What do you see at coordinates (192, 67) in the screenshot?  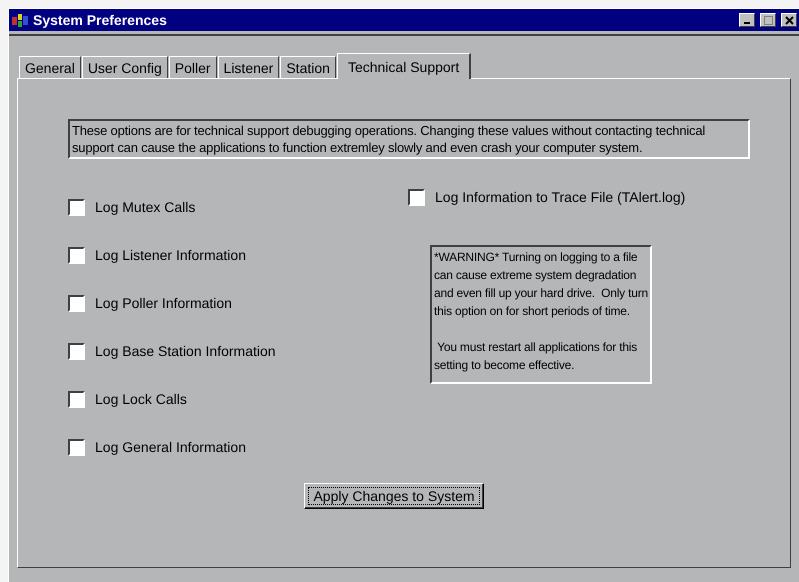 I see `tab: Poller` at bounding box center [192, 67].